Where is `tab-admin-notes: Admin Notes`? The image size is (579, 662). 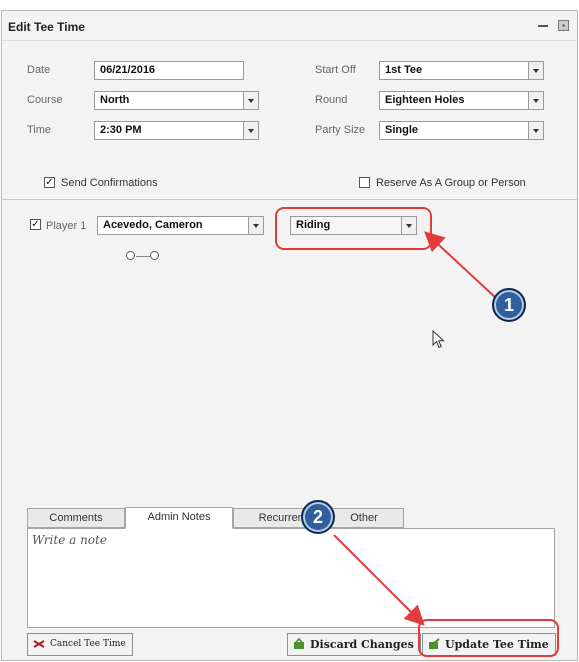
tab-admin-notes: Admin Notes is located at coordinates (179, 518).